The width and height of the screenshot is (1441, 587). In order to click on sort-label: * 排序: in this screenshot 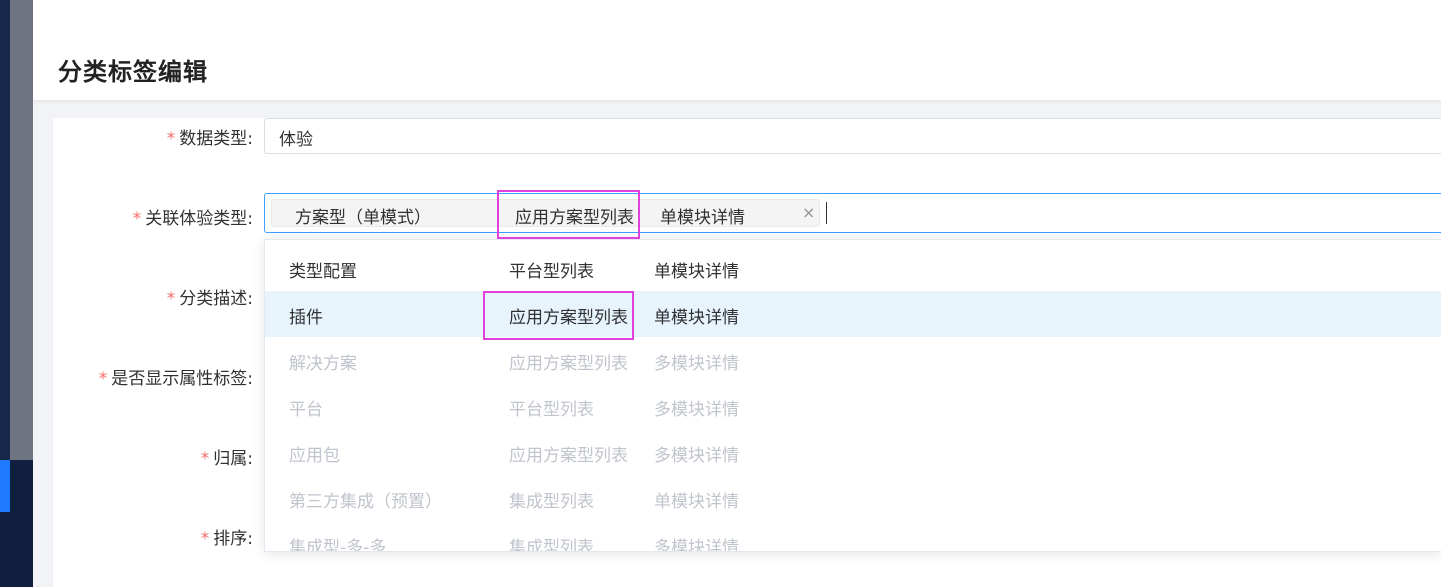, I will do `click(226, 539)`.